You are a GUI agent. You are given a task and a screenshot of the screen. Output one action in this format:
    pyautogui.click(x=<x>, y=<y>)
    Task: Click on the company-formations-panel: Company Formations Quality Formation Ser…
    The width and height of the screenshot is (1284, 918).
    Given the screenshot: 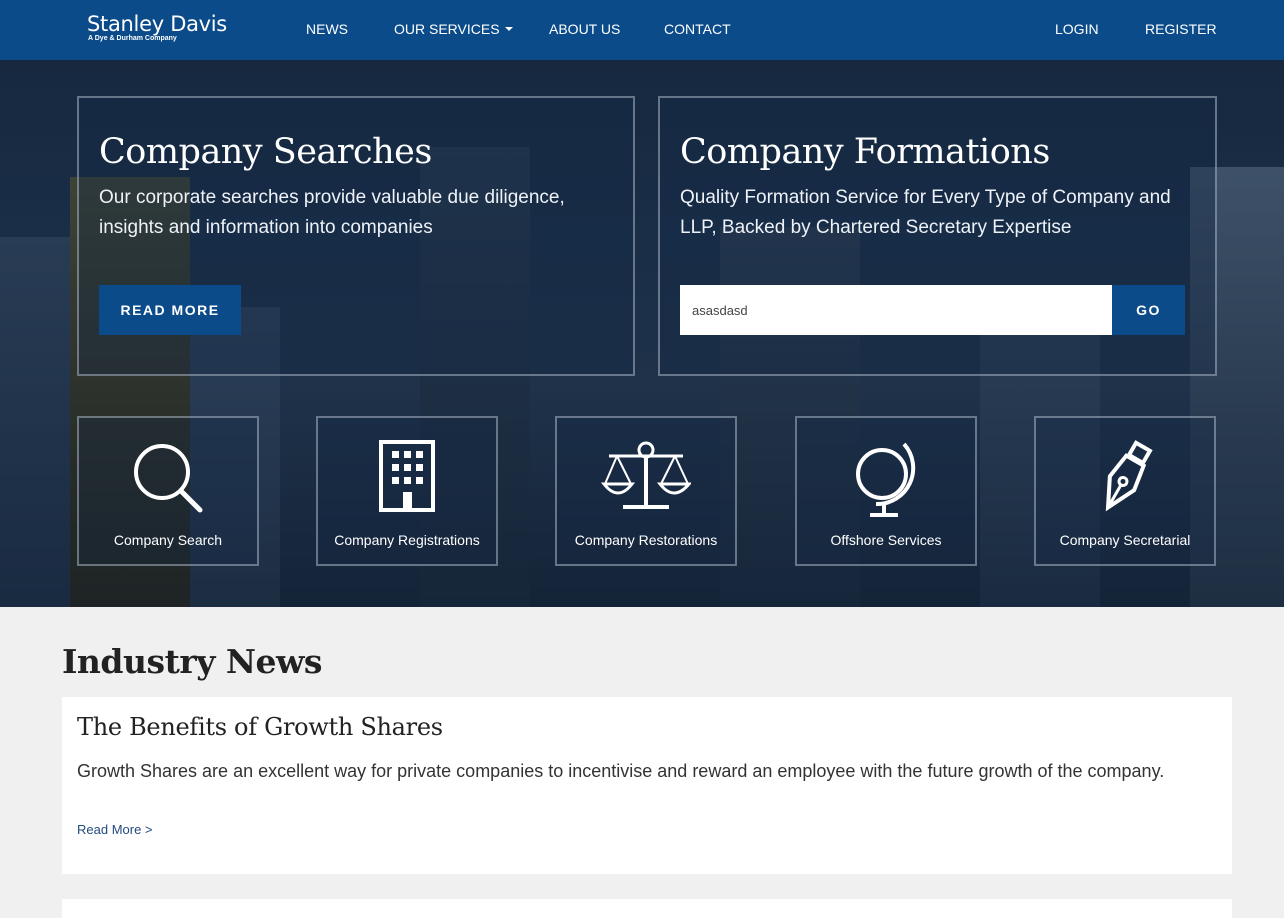 What is the action you would take?
    pyautogui.click(x=937, y=236)
    